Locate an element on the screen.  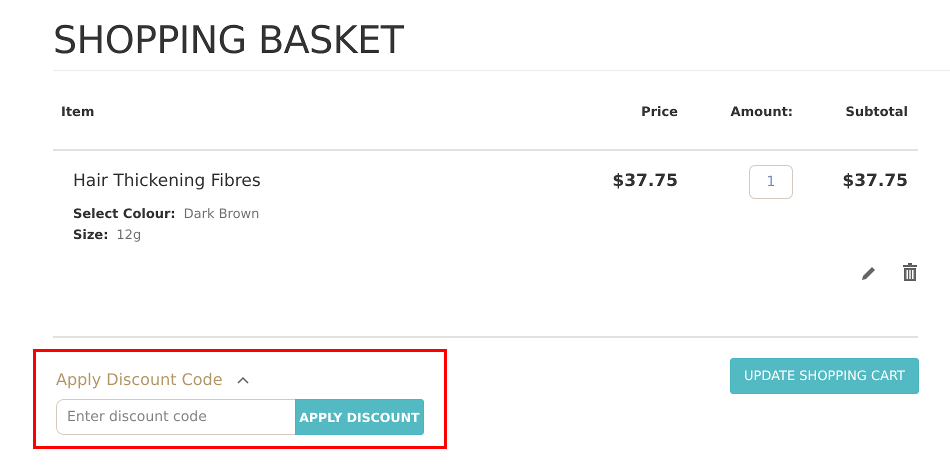
subtotal: $37.75 is located at coordinates (875, 181).